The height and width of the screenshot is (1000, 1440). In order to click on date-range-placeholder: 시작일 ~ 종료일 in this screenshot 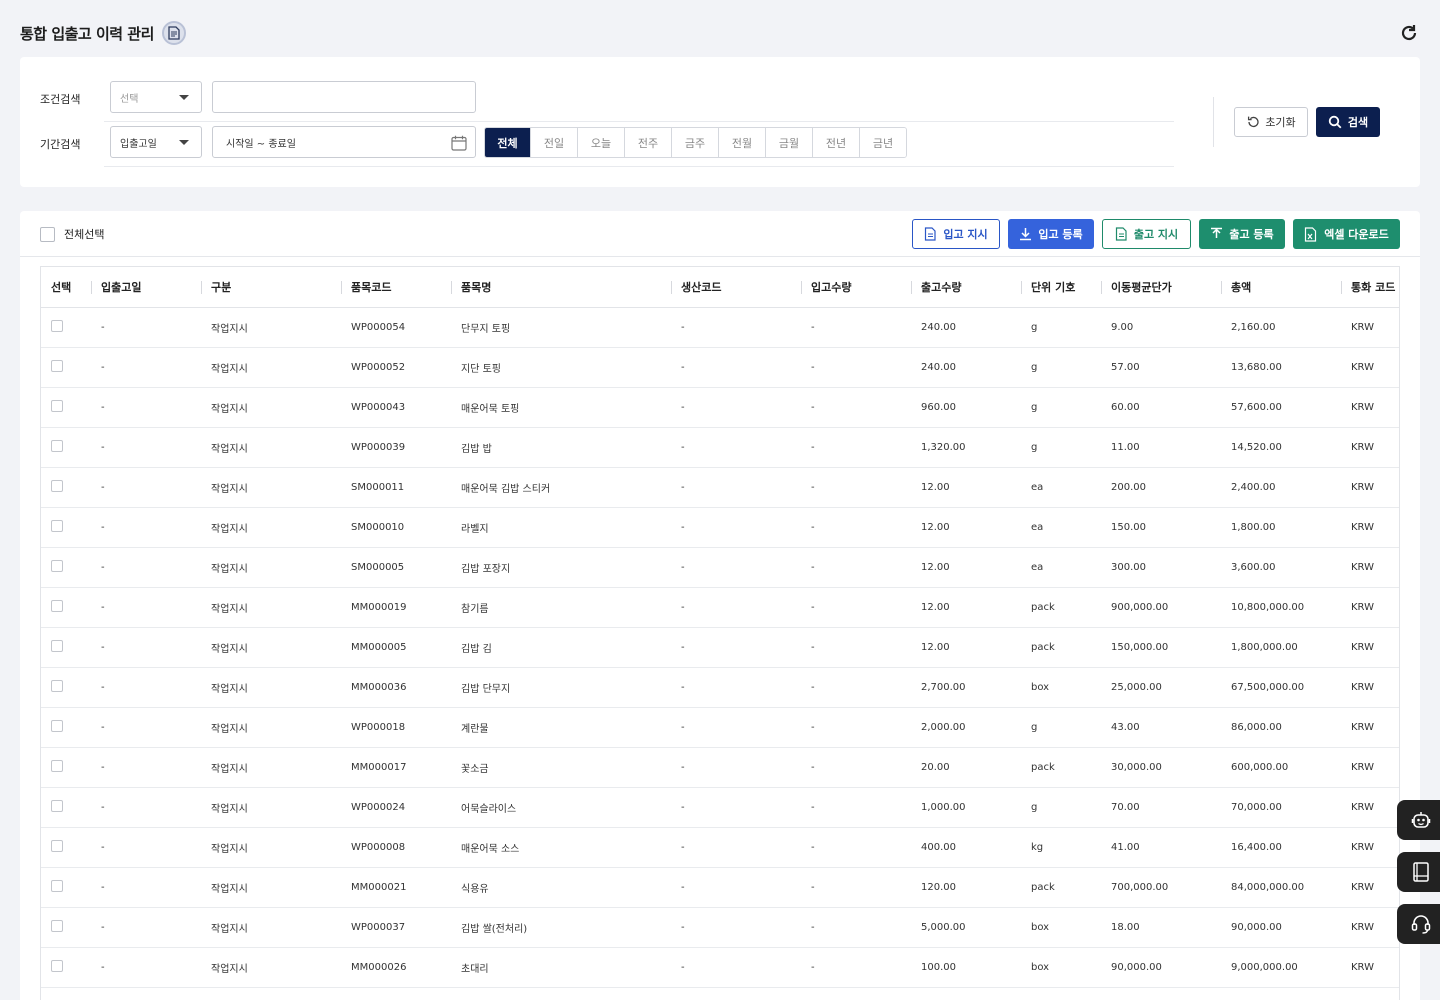, I will do `click(261, 144)`.